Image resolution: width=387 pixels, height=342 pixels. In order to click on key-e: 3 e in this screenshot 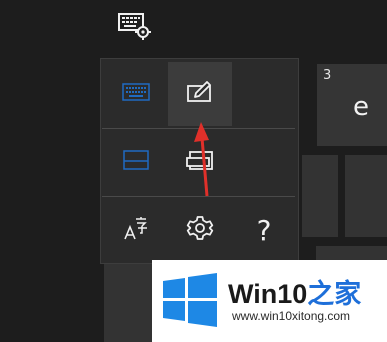, I will do `click(352, 105)`.